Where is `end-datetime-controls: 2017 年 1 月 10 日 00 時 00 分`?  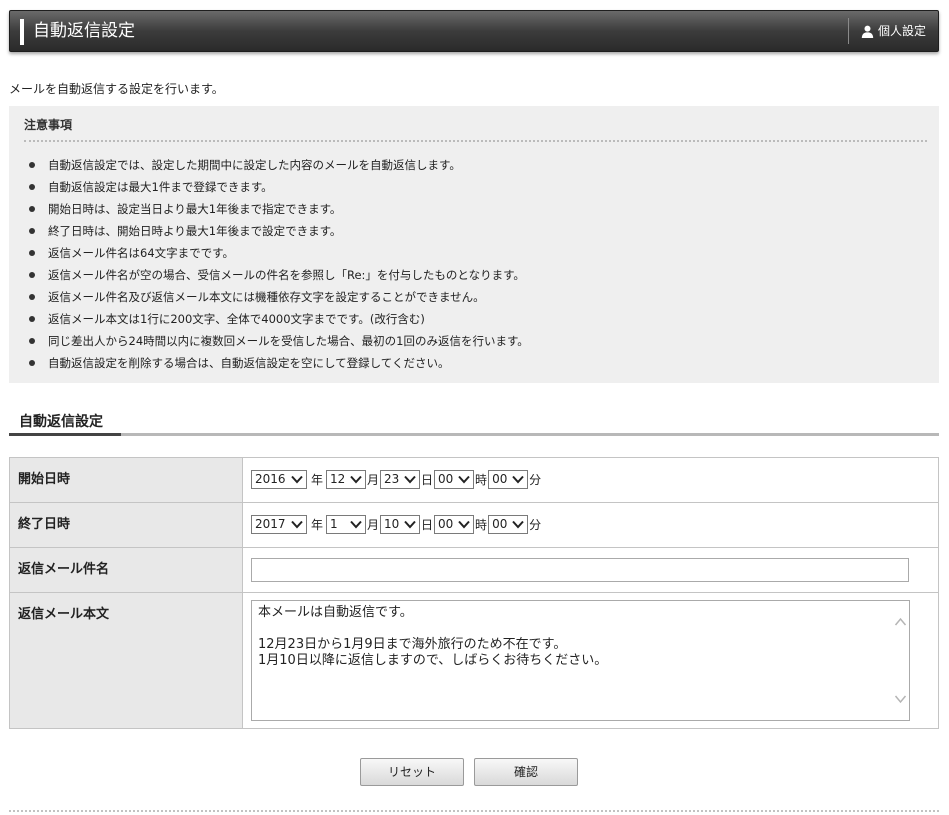 end-datetime-controls: 2017 年 1 月 10 日 00 時 00 分 is located at coordinates (594, 524).